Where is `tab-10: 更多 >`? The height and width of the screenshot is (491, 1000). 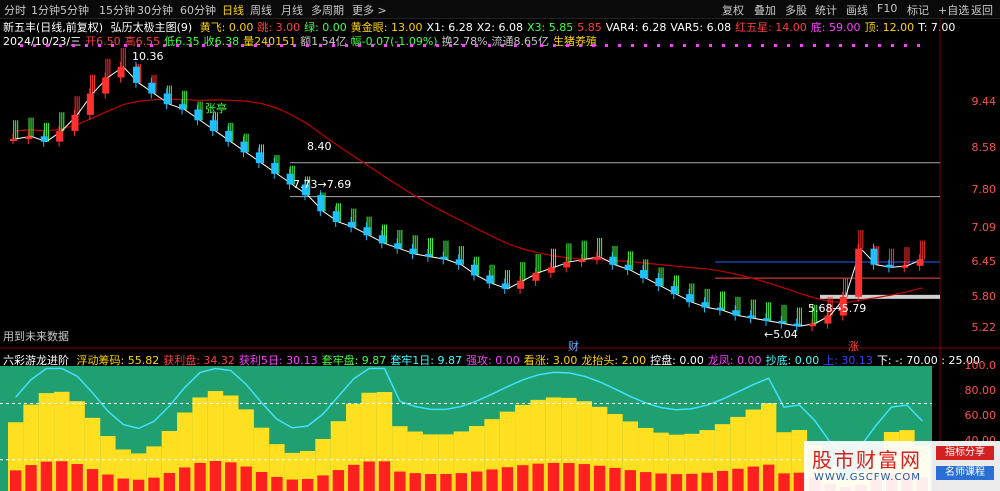
tab-10: 更多 > is located at coordinates (369, 10).